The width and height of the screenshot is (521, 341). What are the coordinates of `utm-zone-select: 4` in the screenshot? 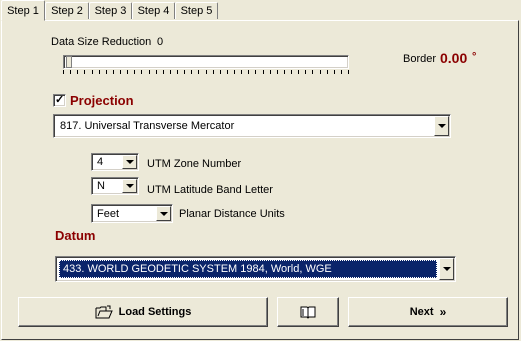 It's located at (115, 162).